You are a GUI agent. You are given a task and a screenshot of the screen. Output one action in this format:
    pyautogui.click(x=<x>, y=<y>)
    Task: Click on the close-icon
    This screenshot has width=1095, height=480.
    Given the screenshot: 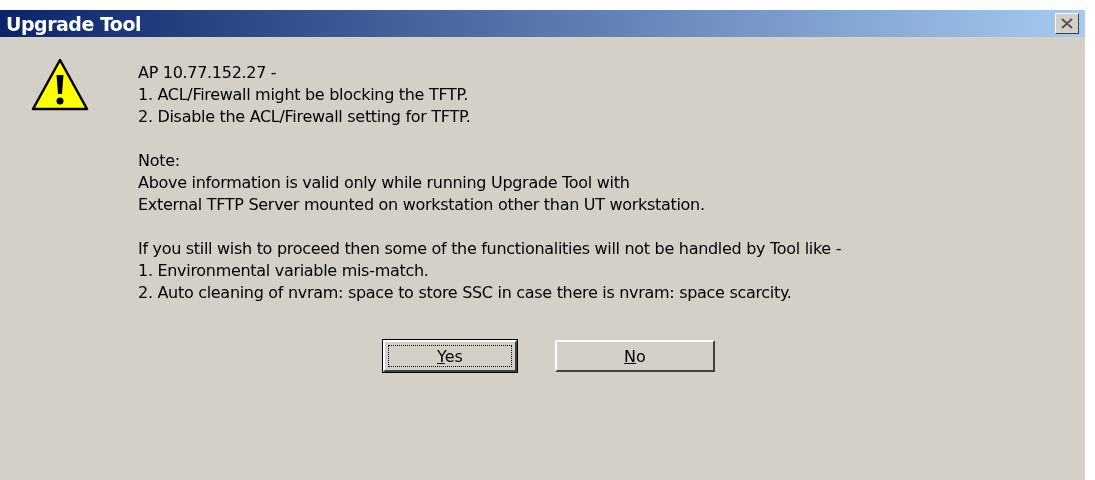 What is the action you would take?
    pyautogui.click(x=1067, y=23)
    